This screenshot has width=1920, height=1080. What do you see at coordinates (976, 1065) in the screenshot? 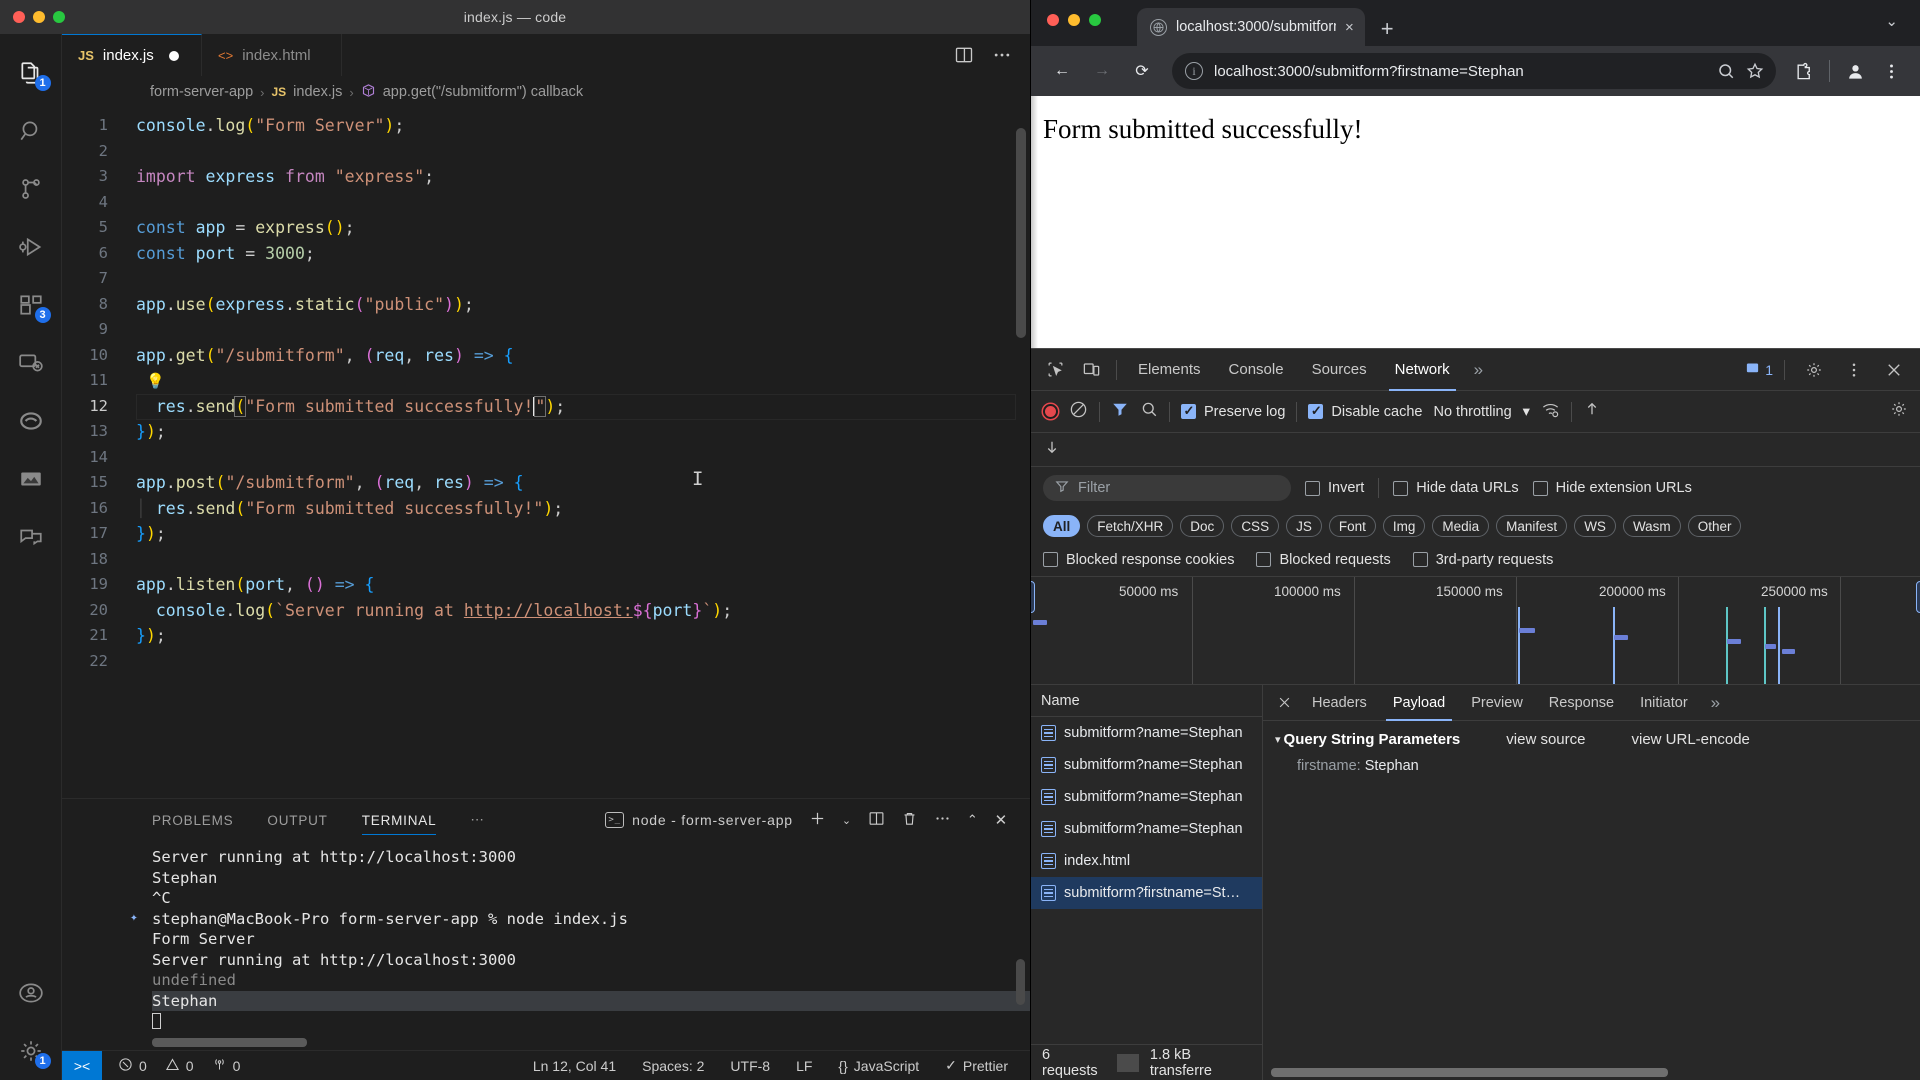
I see `status-formatter: ✓ Prettier` at bounding box center [976, 1065].